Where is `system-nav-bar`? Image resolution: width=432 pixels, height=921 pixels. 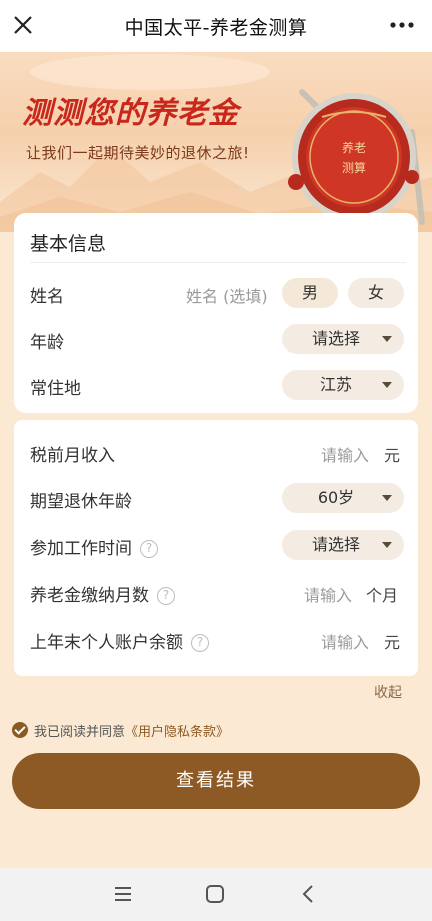
system-nav-bar is located at coordinates (216, 894).